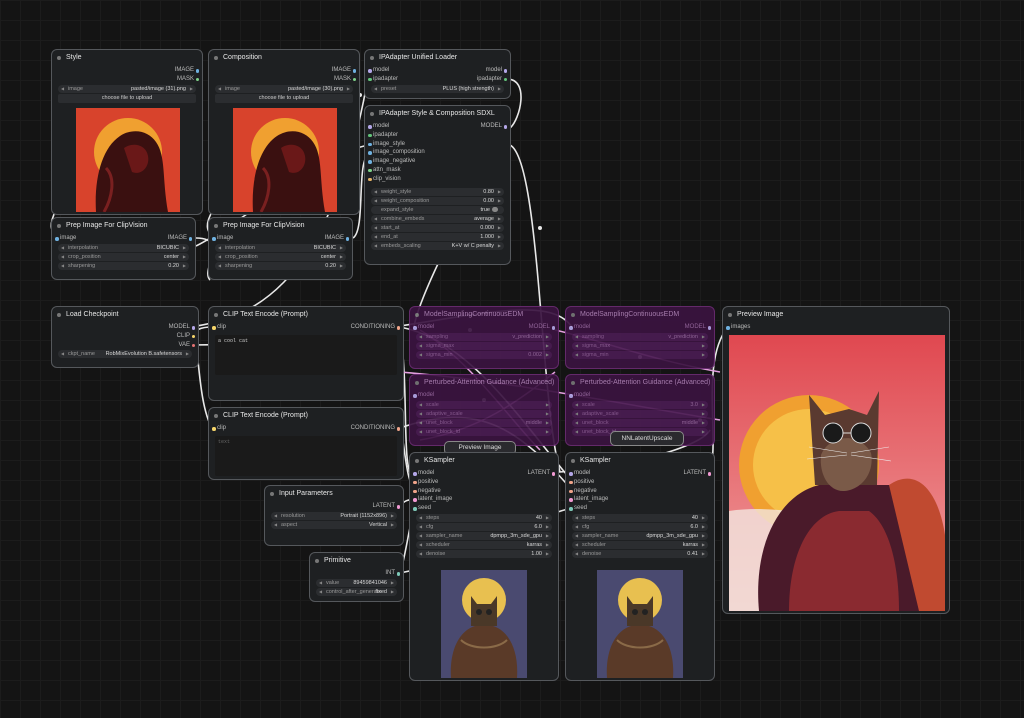  What do you see at coordinates (284, 88) in the screenshot?
I see `image-select: image pasted/image (30).png` at bounding box center [284, 88].